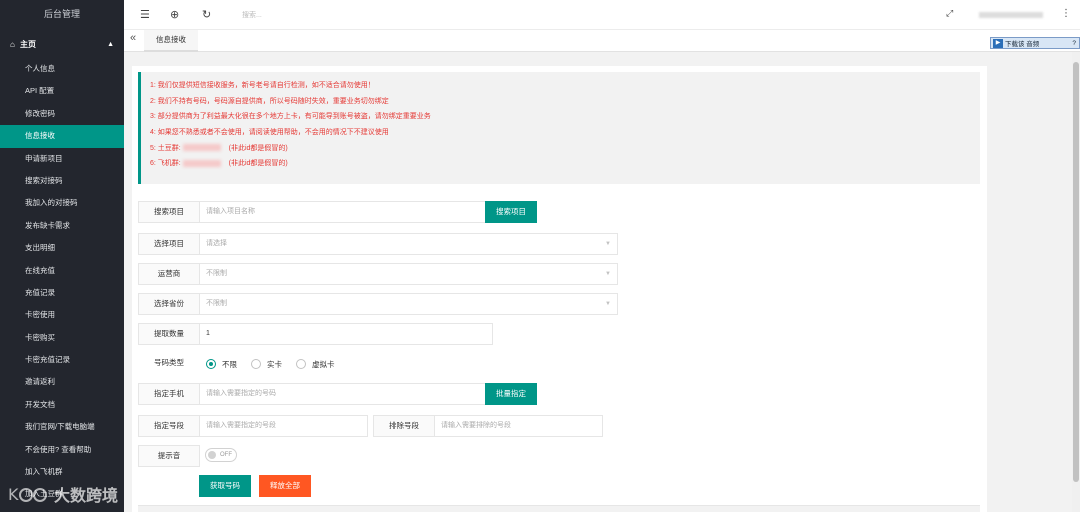 The height and width of the screenshot is (512, 1080). I want to click on get-number-button: 获取号码, so click(225, 486).